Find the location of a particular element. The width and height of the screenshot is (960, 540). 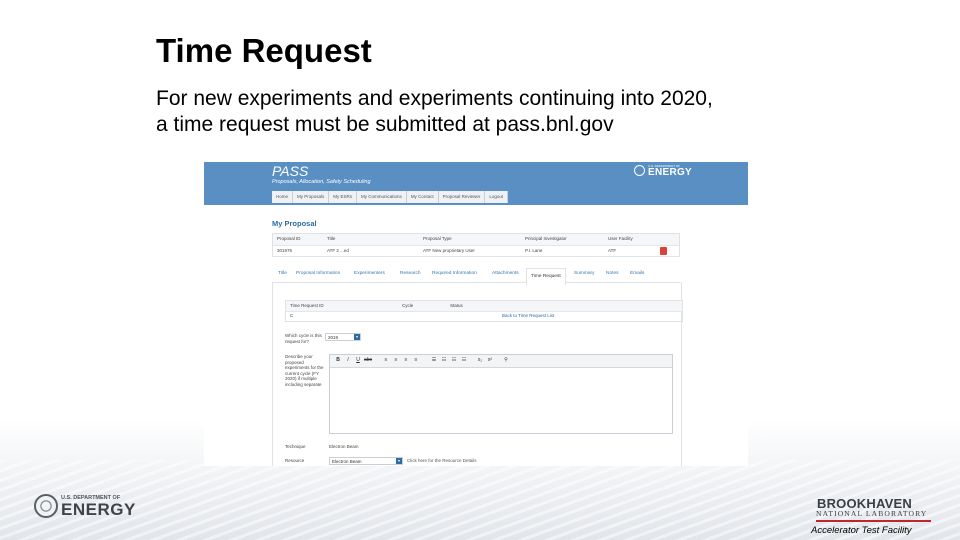

pdf-icon is located at coordinates (663, 251).